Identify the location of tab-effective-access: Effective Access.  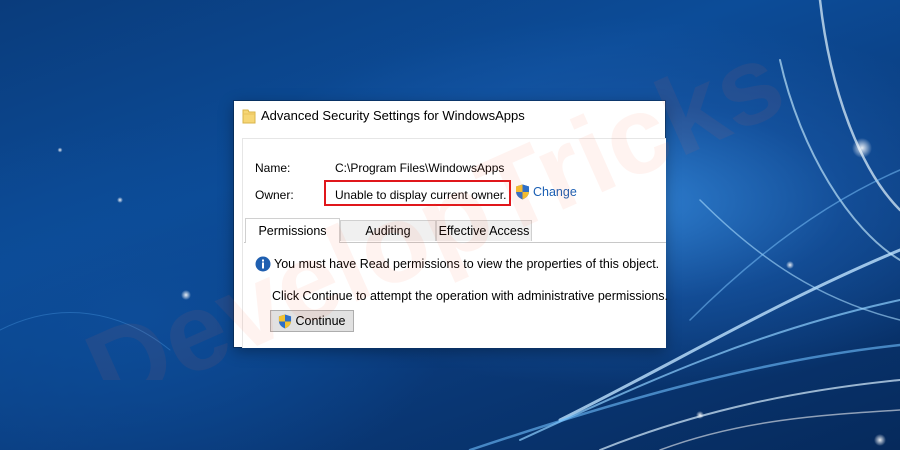
(484, 230).